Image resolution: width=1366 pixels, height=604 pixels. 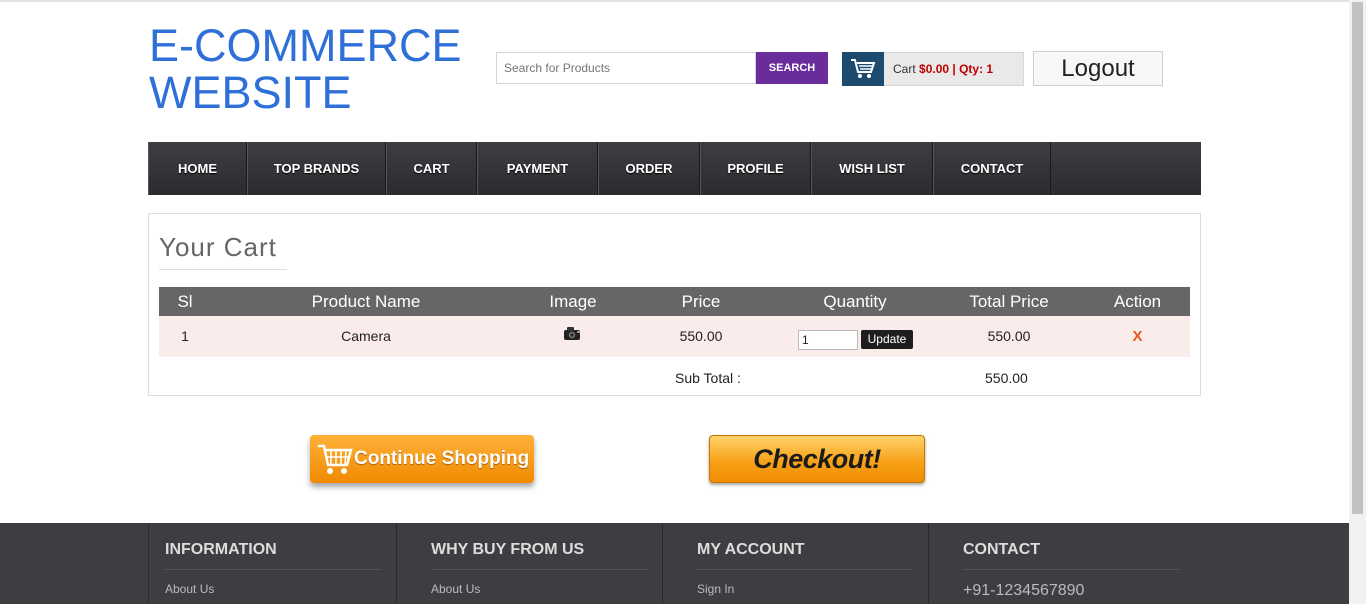 I want to click on search-input, so click(x=626, y=68).